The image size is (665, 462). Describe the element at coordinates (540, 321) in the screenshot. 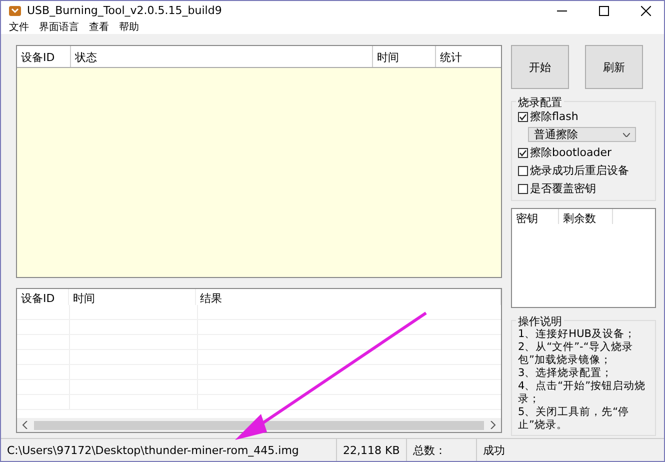

I see `group-title: 操作说明` at that location.